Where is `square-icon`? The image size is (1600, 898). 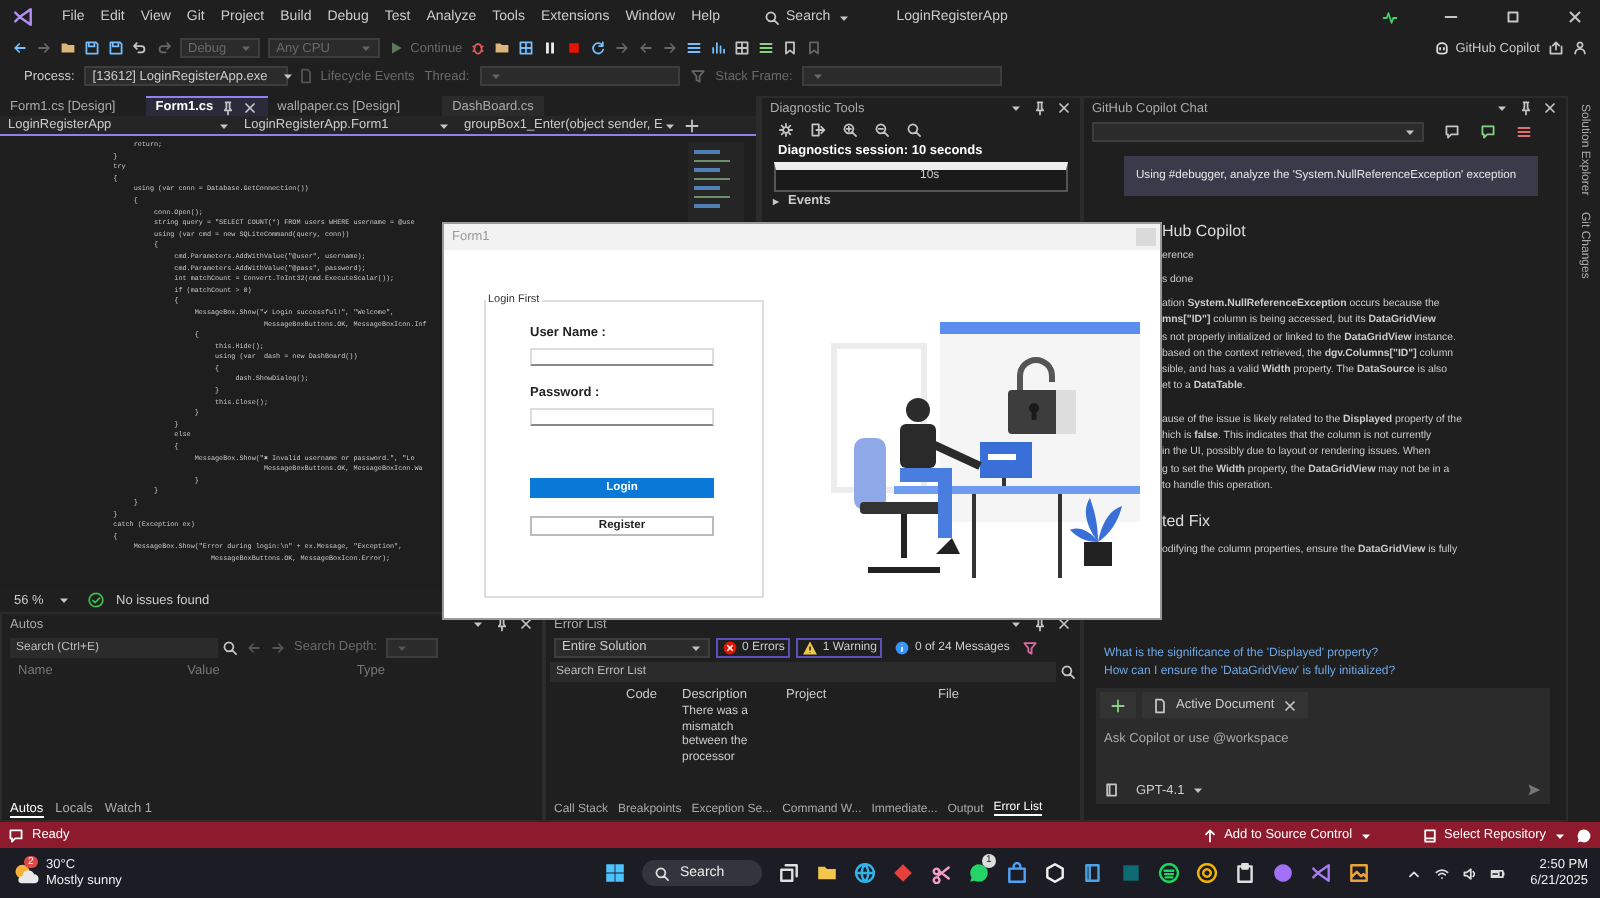
square-icon is located at coordinates (1131, 873).